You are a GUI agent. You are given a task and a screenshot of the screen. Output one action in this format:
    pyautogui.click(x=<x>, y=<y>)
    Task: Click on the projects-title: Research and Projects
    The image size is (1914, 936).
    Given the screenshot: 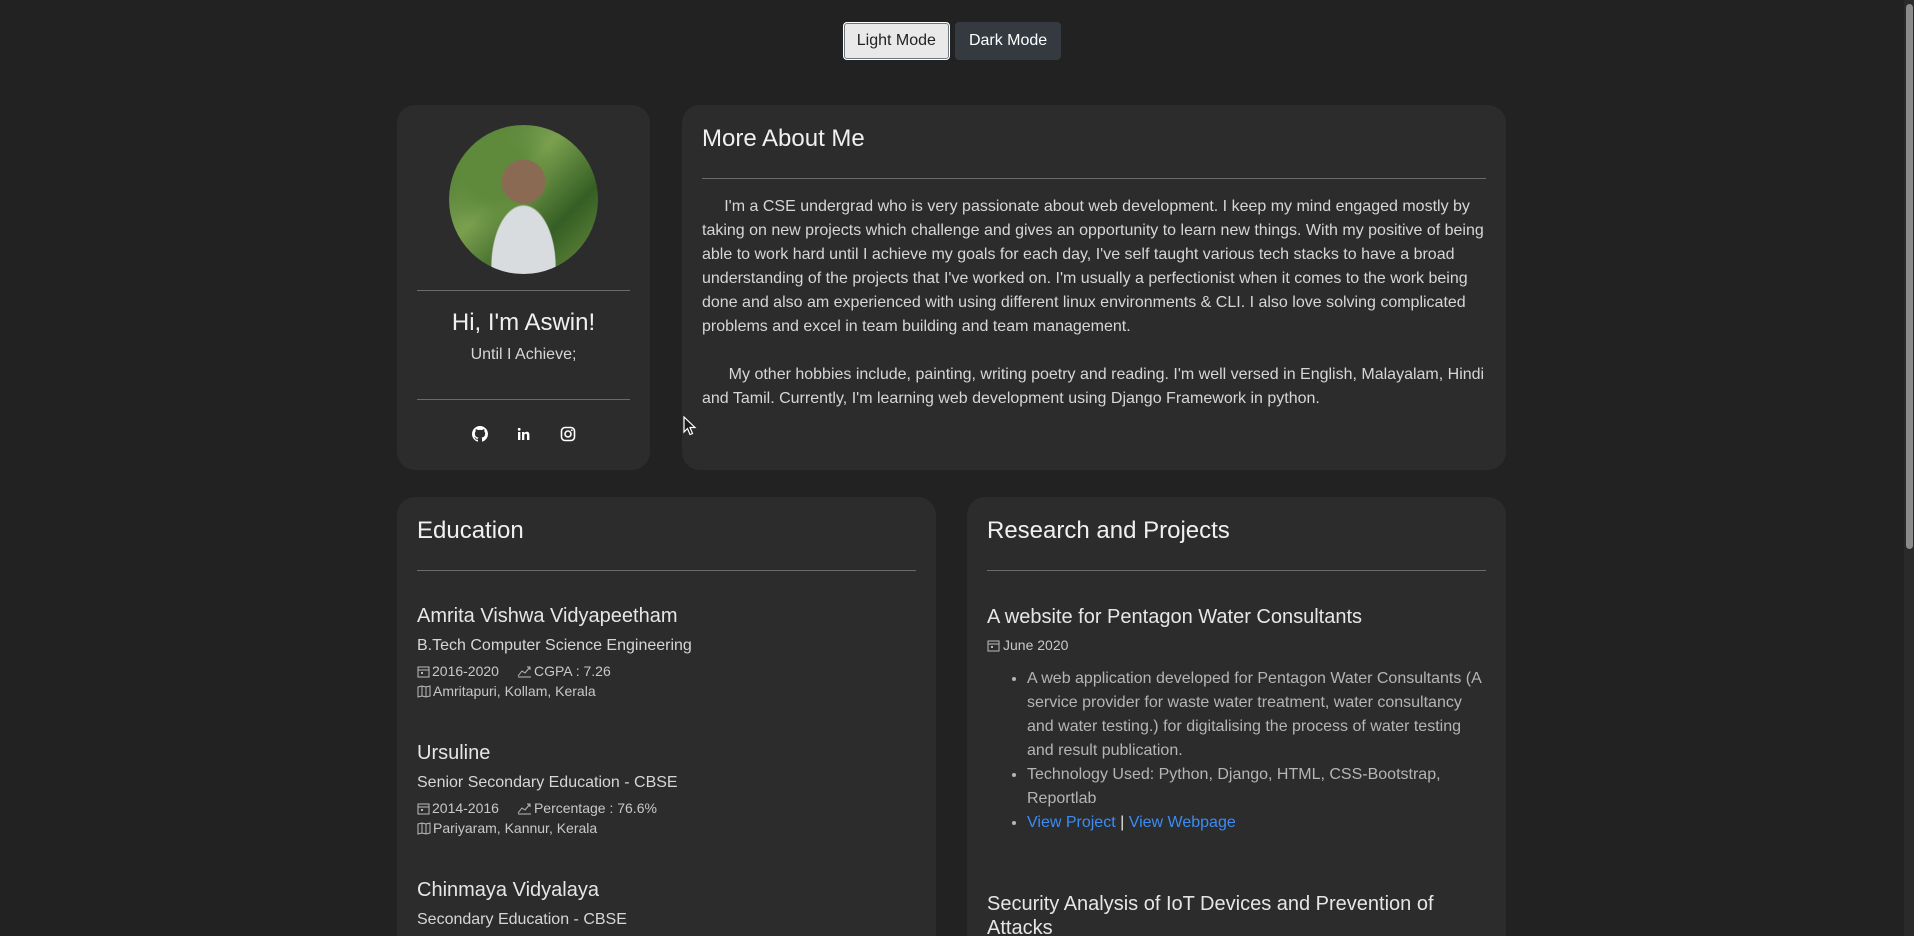 What is the action you would take?
    pyautogui.click(x=1108, y=530)
    